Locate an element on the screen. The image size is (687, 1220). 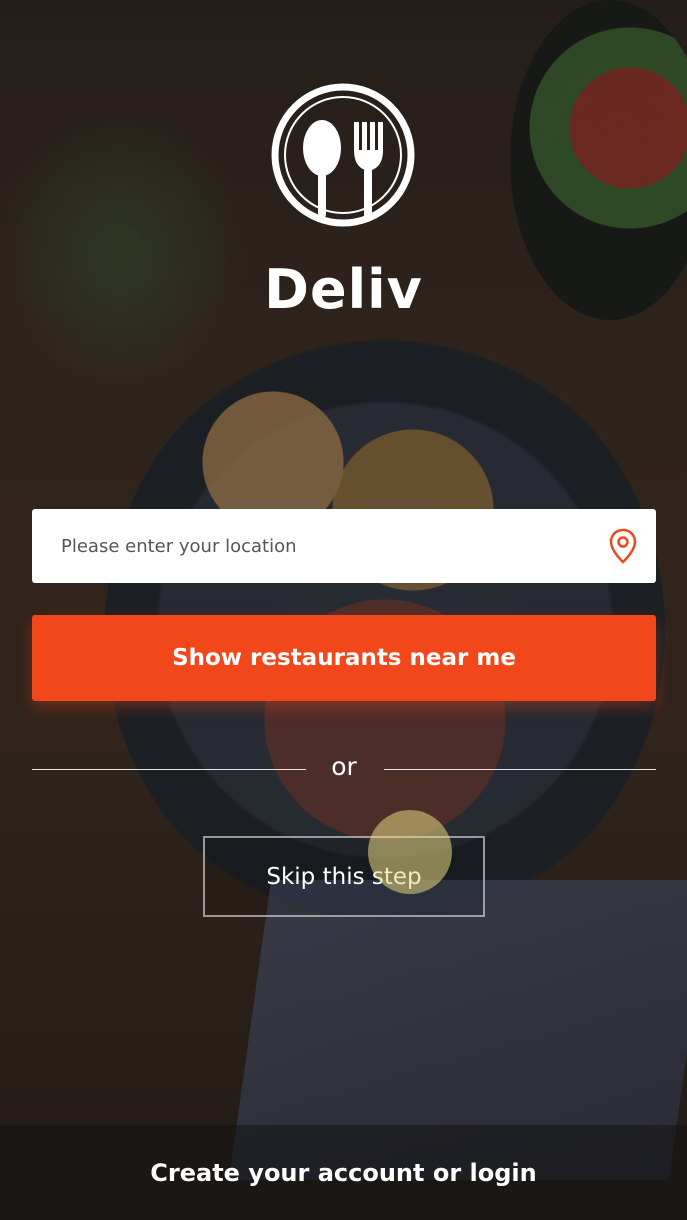
touch-indicator is located at coordinates (410, 852).